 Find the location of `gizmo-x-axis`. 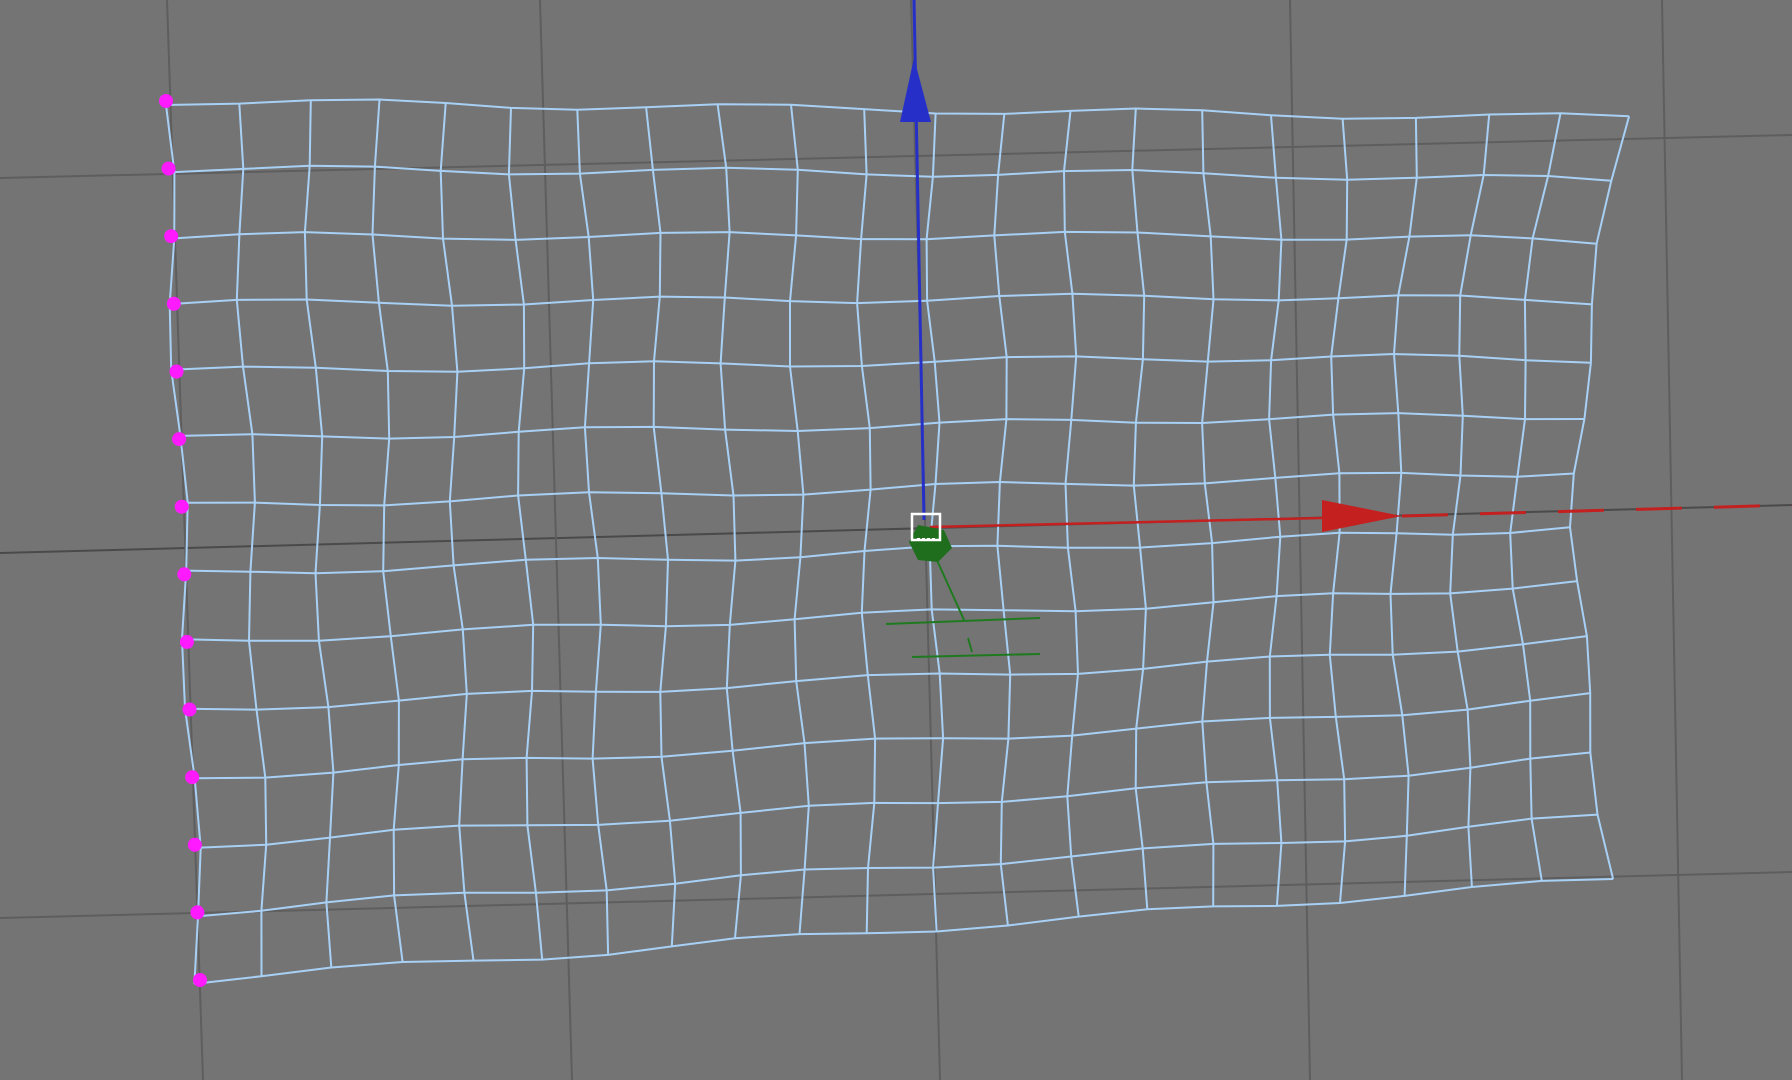

gizmo-x-axis is located at coordinates (1126, 522).